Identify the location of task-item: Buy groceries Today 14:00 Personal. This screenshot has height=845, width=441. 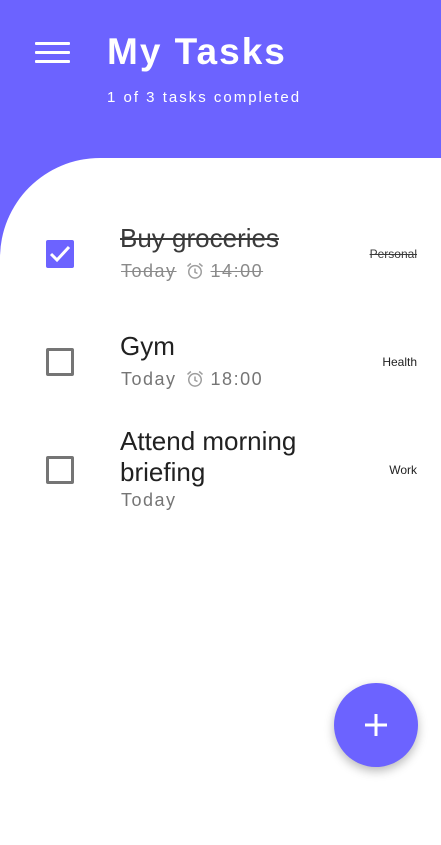
(220, 250).